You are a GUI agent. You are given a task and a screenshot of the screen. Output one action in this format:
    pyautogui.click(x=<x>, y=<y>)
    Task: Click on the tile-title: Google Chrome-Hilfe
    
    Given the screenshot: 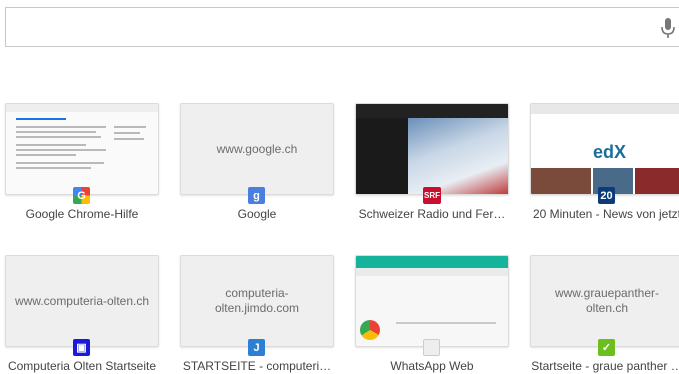 What is the action you would take?
    pyautogui.click(x=82, y=214)
    